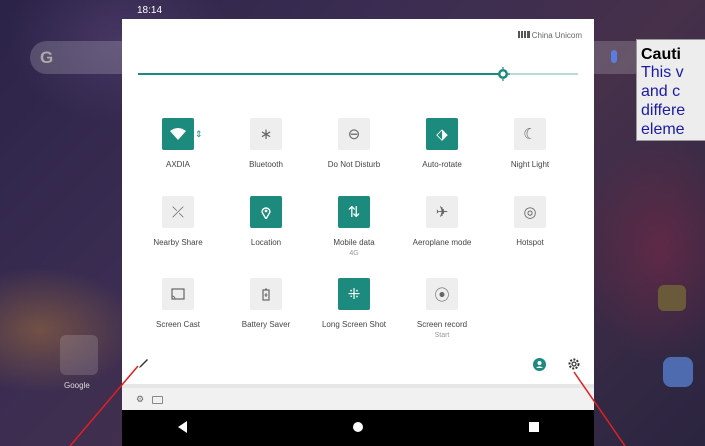 This screenshot has height=446, width=705. I want to click on screen-record-icon: ⦿, so click(442, 294).